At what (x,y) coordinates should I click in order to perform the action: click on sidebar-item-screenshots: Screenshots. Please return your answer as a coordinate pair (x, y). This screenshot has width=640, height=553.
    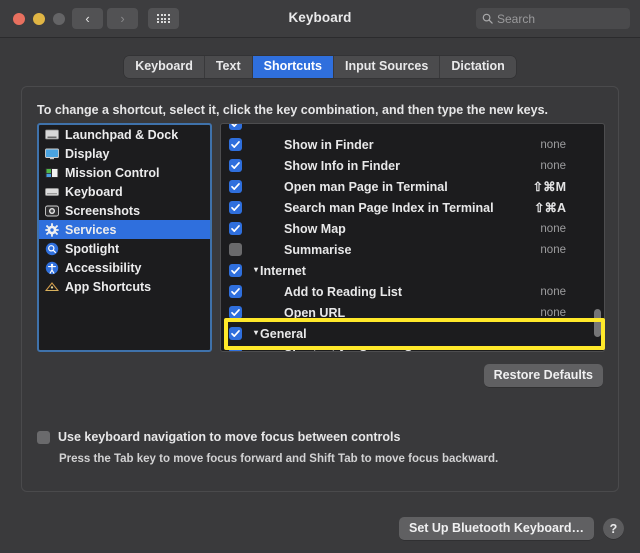
    Looking at the image, I should click on (124, 210).